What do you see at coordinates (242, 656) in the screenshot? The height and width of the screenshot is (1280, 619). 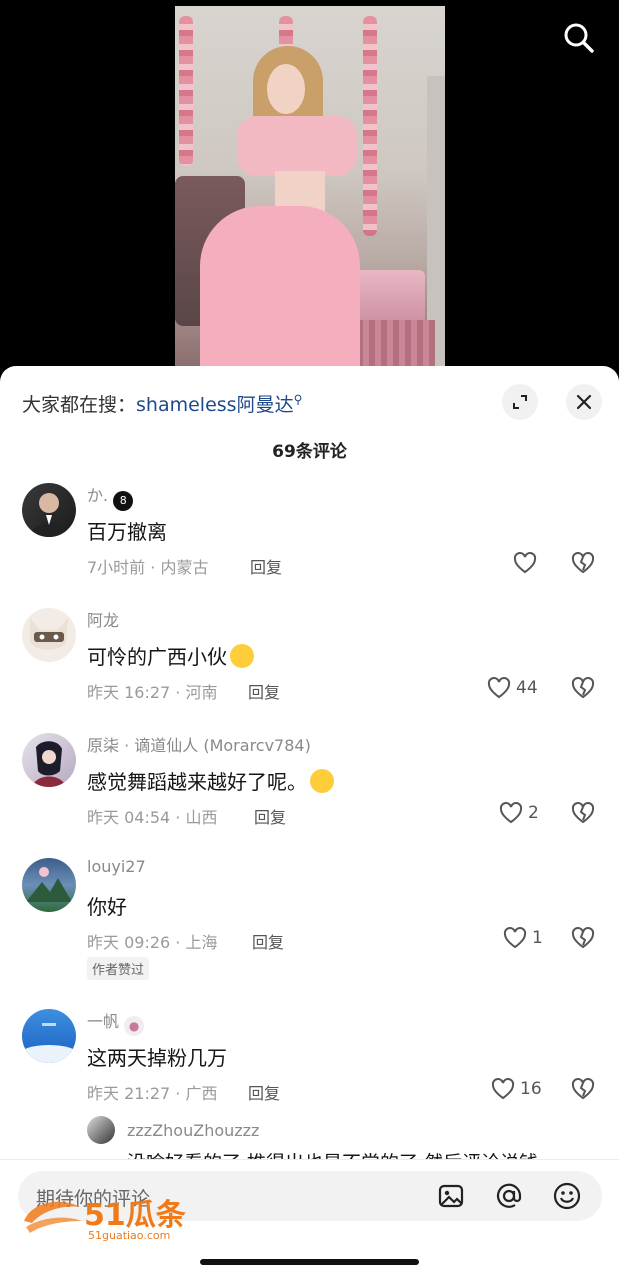 I see `crying-laughing-emoji` at bounding box center [242, 656].